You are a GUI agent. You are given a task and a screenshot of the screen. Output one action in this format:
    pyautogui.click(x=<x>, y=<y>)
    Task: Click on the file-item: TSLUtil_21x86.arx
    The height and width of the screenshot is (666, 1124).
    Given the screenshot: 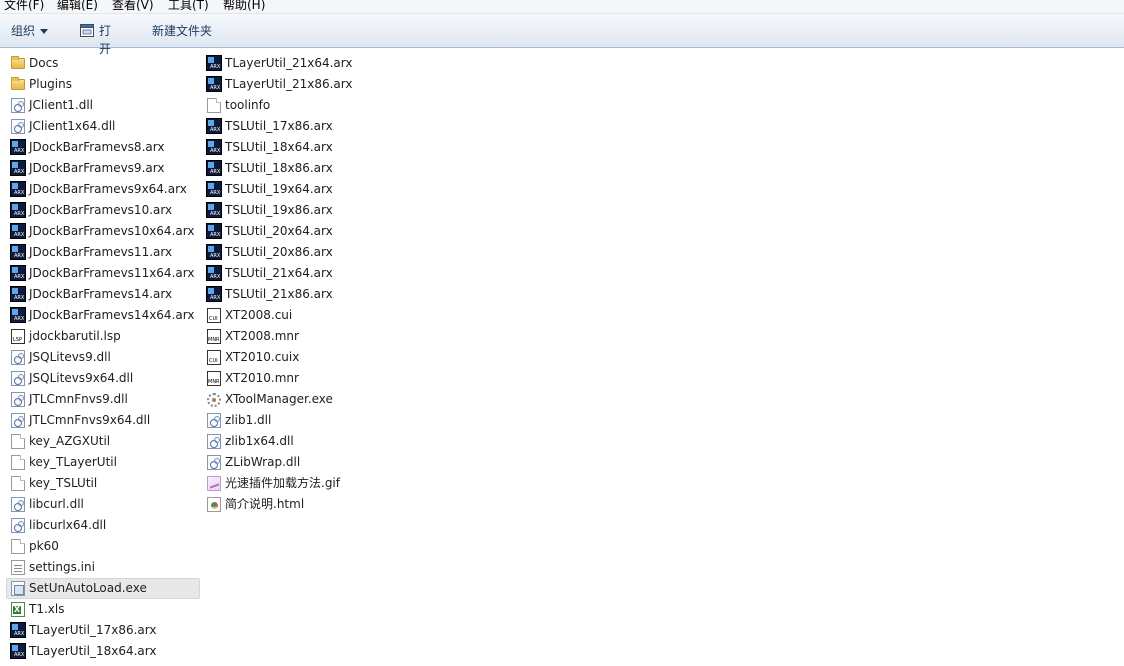 What is the action you would take?
    pyautogui.click(x=280, y=294)
    